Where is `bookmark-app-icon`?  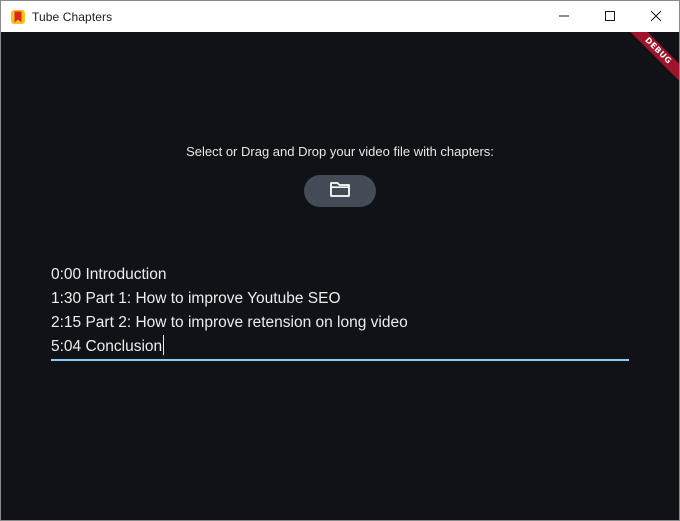
bookmark-app-icon is located at coordinates (18, 17).